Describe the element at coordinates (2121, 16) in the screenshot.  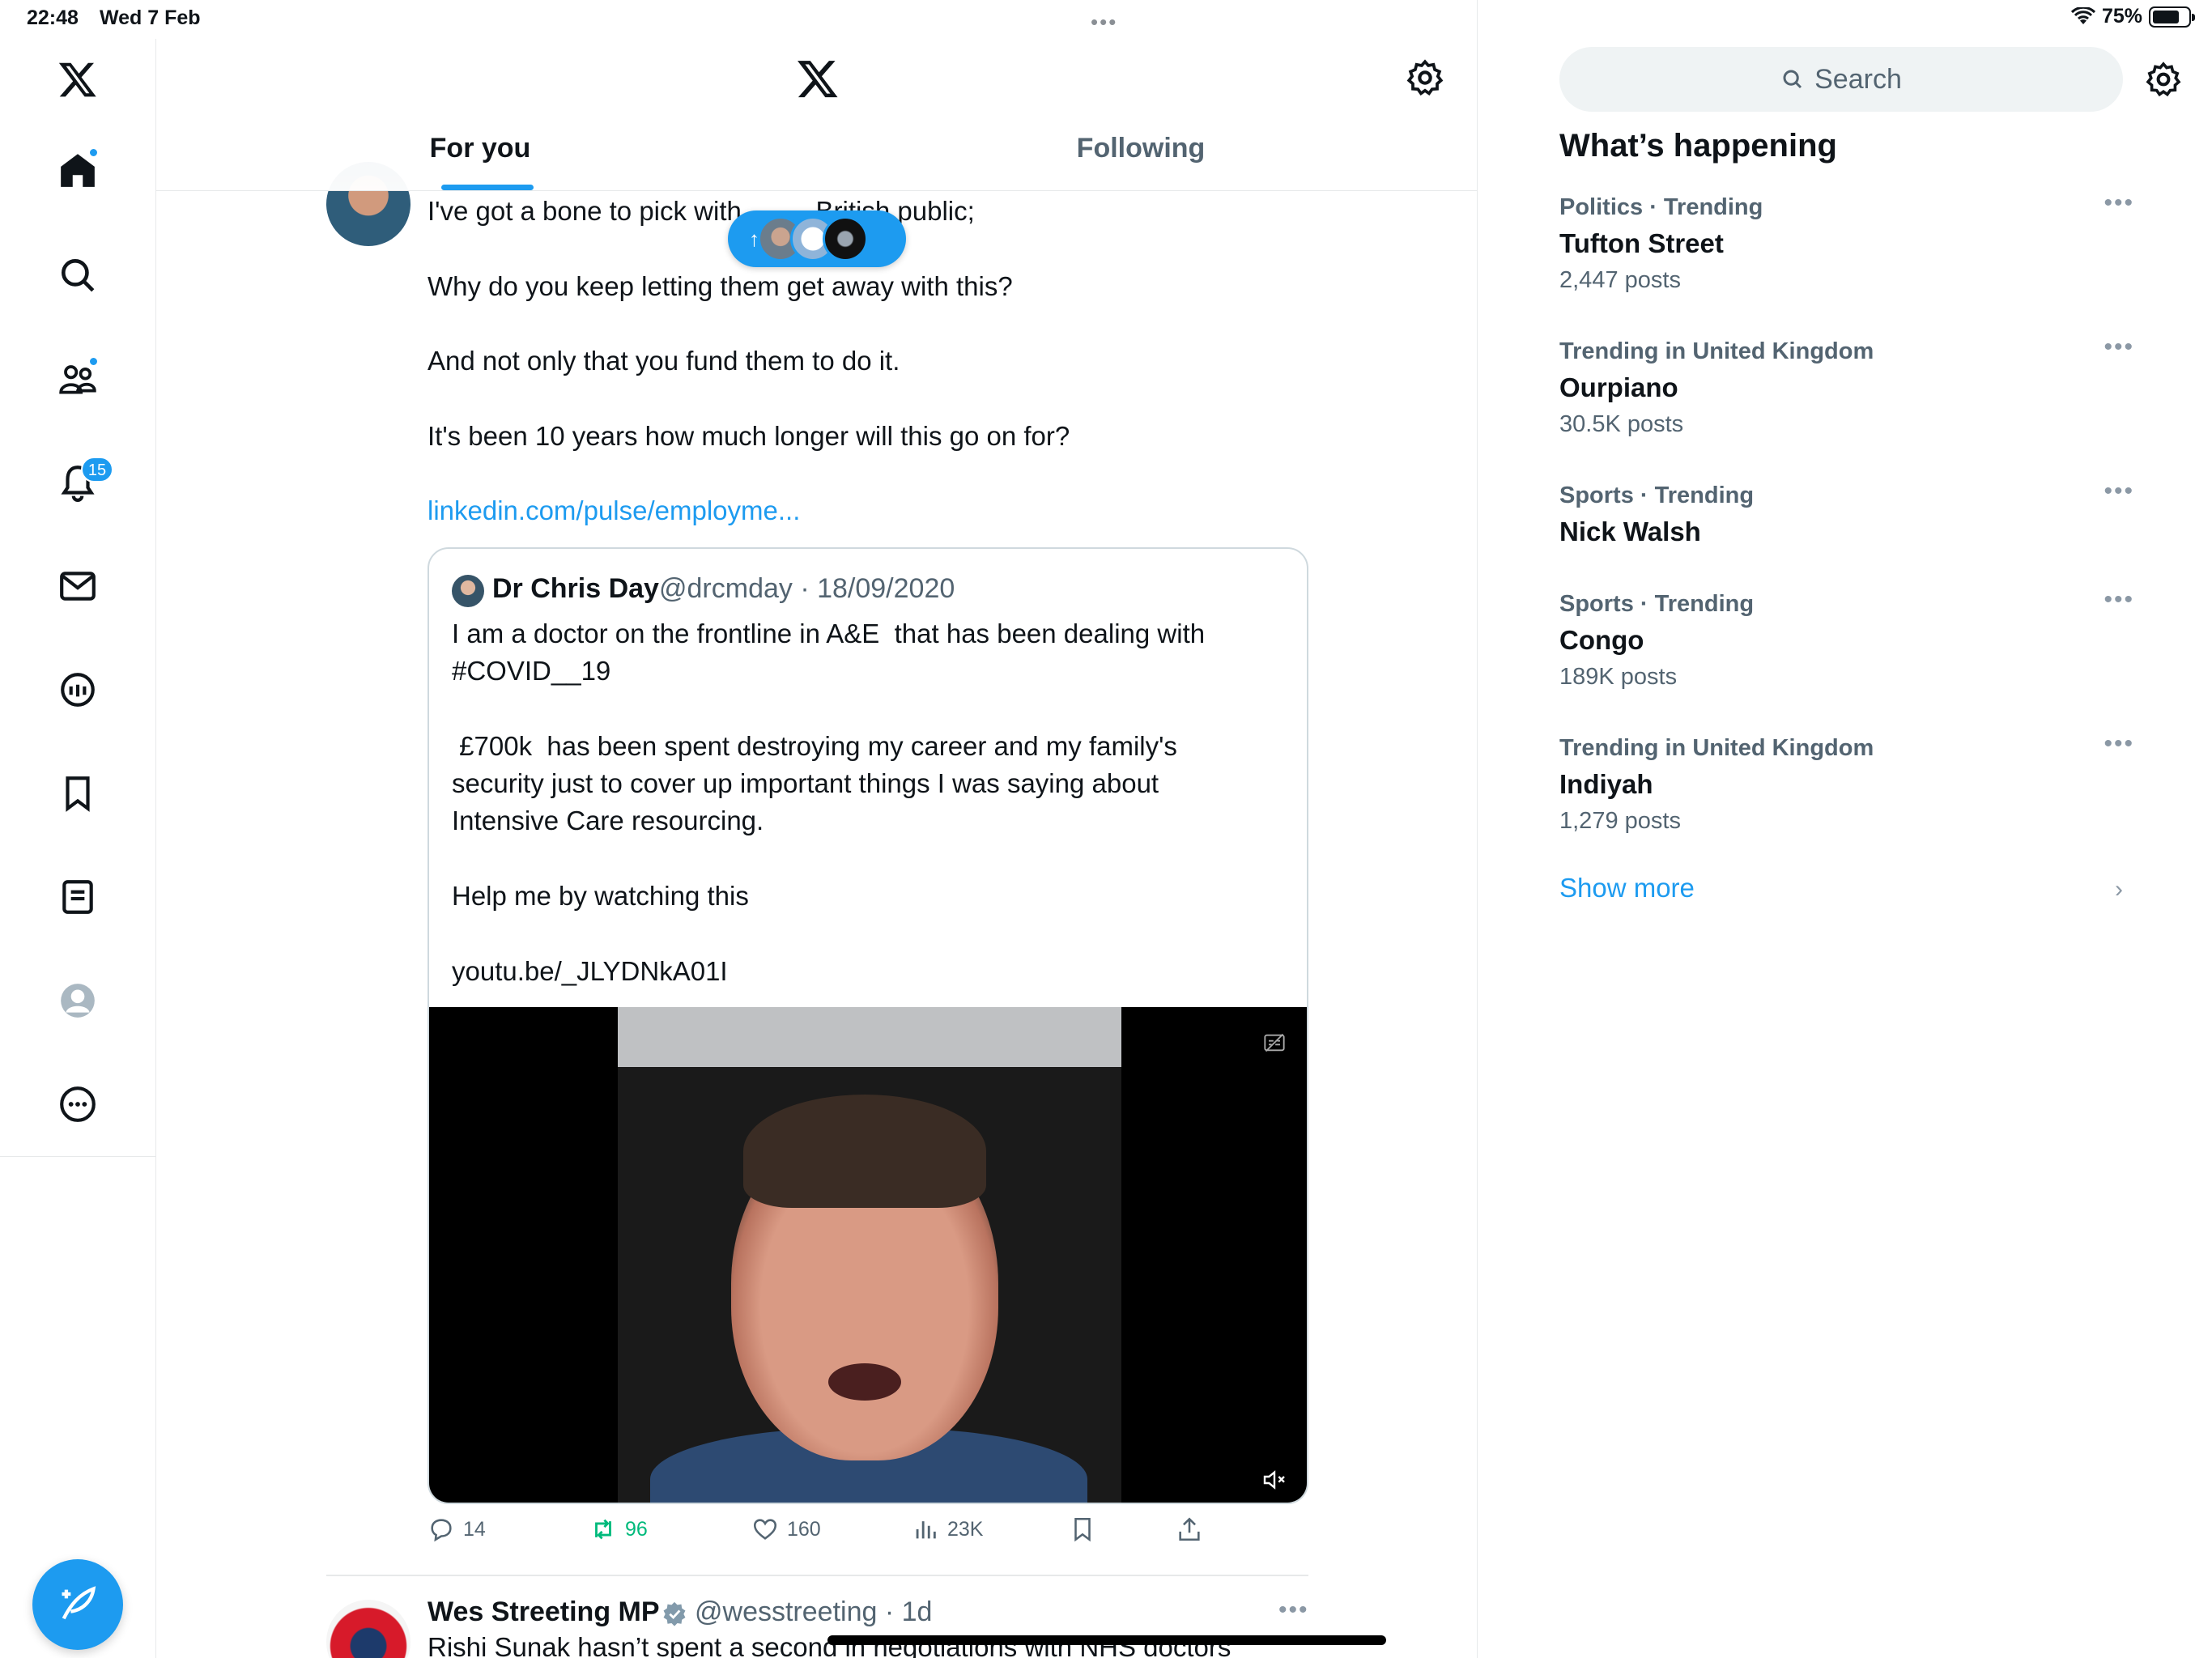
I see `battery-percentage: 75%` at that location.